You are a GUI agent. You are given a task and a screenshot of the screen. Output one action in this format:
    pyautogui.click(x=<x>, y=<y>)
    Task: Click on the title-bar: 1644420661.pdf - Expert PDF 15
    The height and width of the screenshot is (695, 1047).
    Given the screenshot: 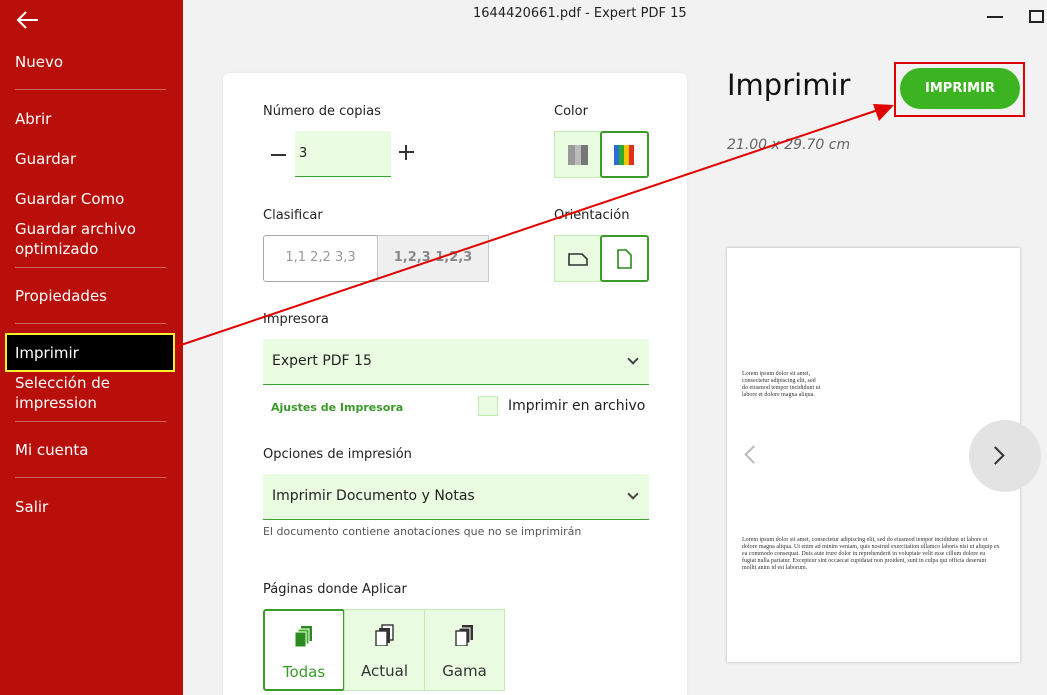 What is the action you would take?
    pyautogui.click(x=615, y=15)
    